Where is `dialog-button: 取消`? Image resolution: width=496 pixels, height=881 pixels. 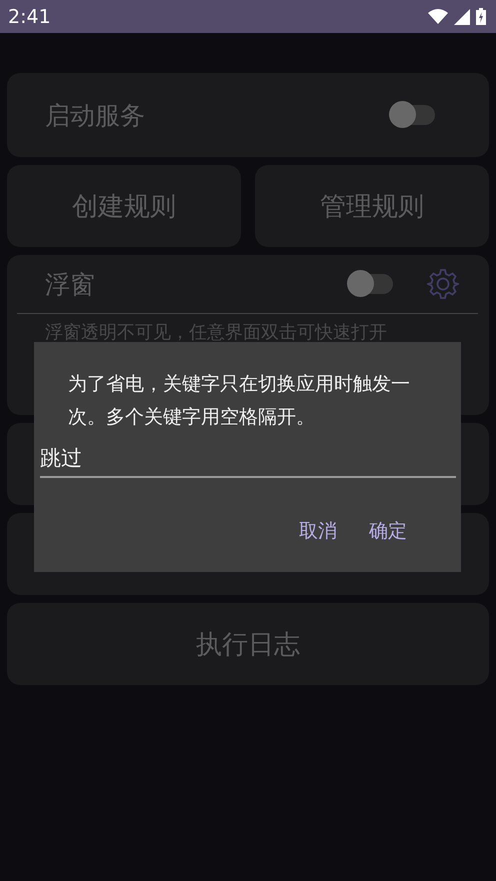
dialog-button: 取消 is located at coordinates (318, 531).